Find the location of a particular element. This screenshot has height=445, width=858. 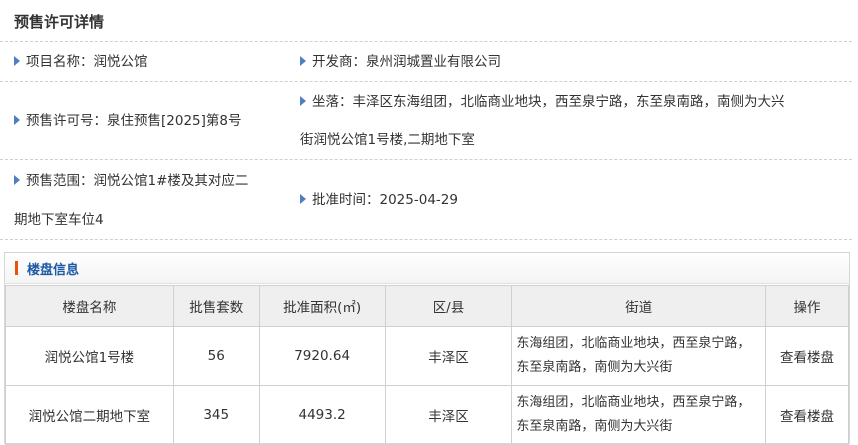

scope-field-cont: 期地下室车位4 is located at coordinates (59, 220).